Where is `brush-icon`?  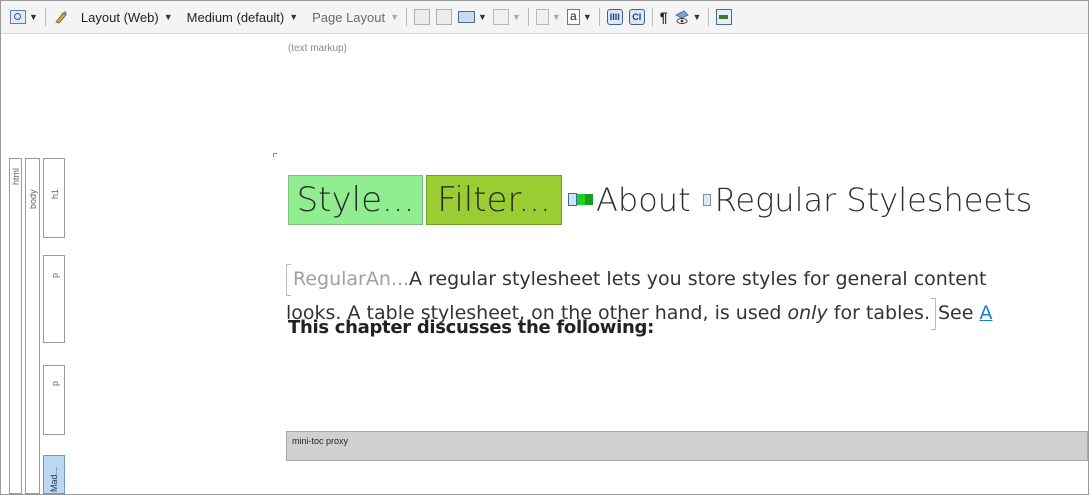
brush-icon is located at coordinates (61, 17).